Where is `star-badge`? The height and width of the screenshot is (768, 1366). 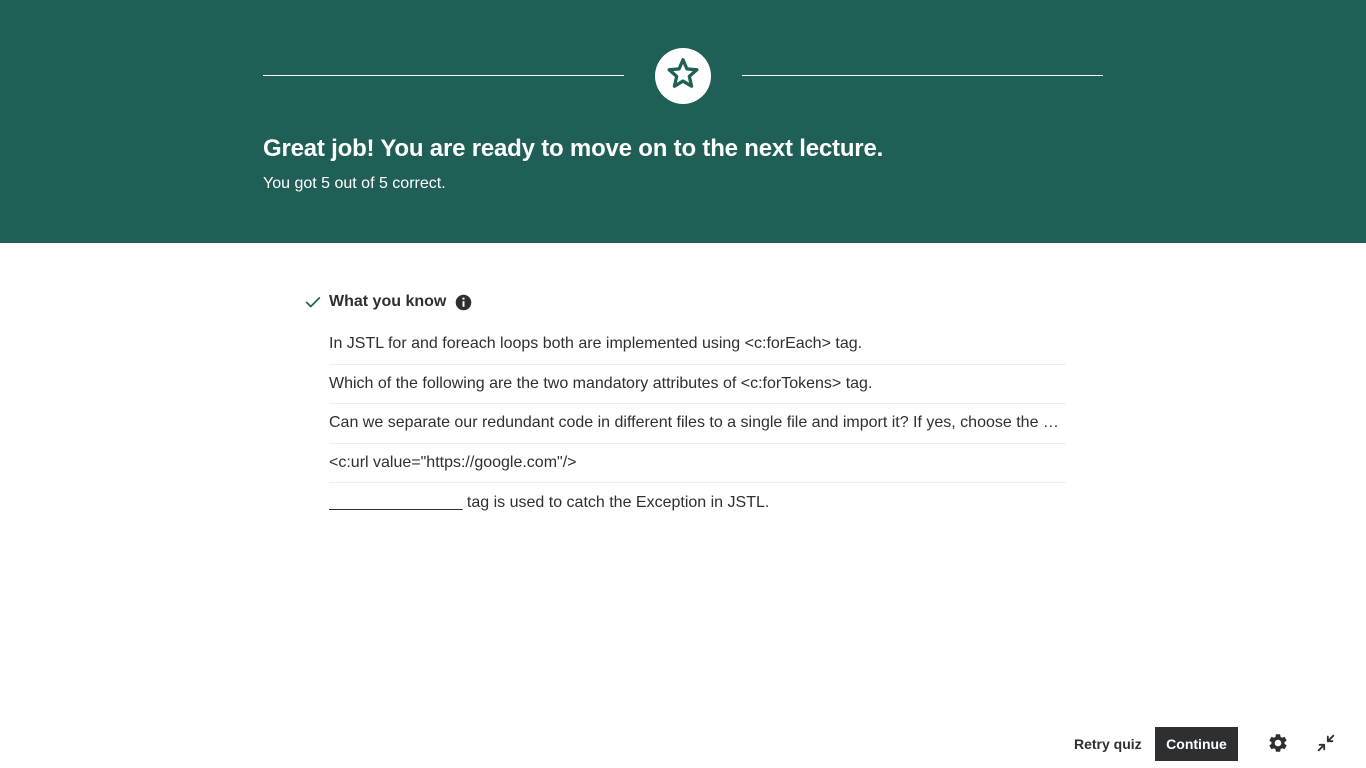
star-badge is located at coordinates (683, 76).